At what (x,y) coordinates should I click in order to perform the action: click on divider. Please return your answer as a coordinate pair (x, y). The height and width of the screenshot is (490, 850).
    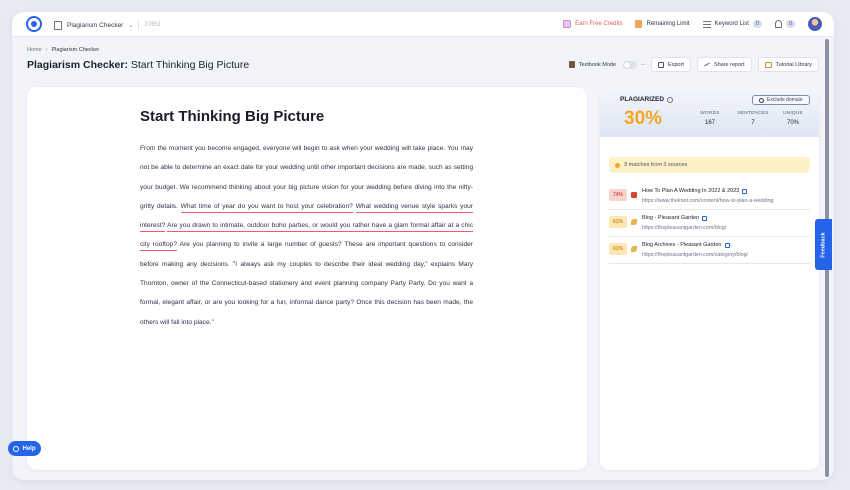
    Looking at the image, I should click on (139, 25).